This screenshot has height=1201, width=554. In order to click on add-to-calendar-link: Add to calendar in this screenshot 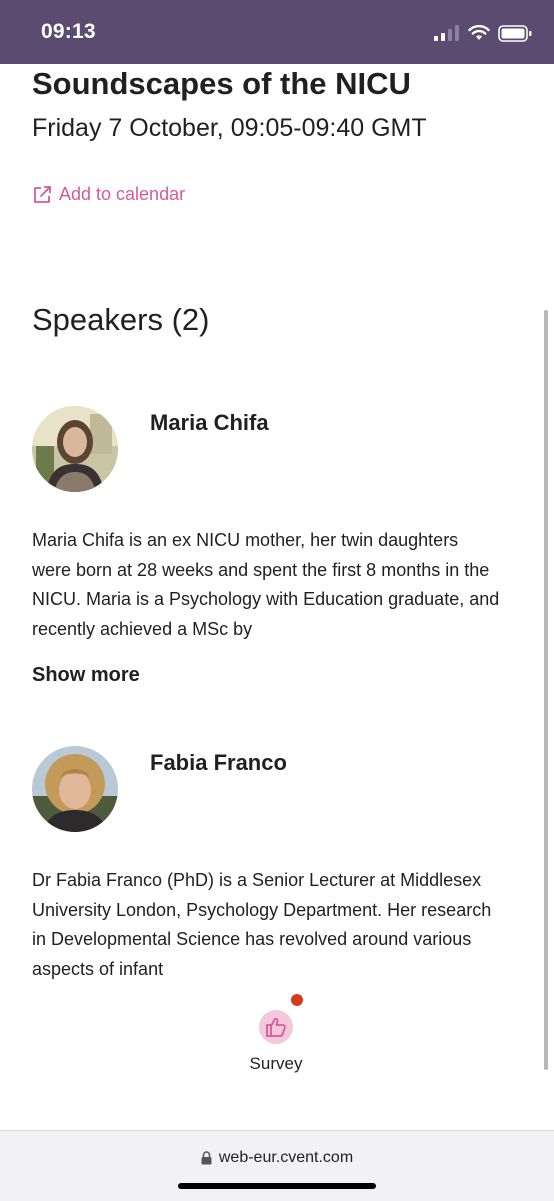, I will do `click(108, 194)`.